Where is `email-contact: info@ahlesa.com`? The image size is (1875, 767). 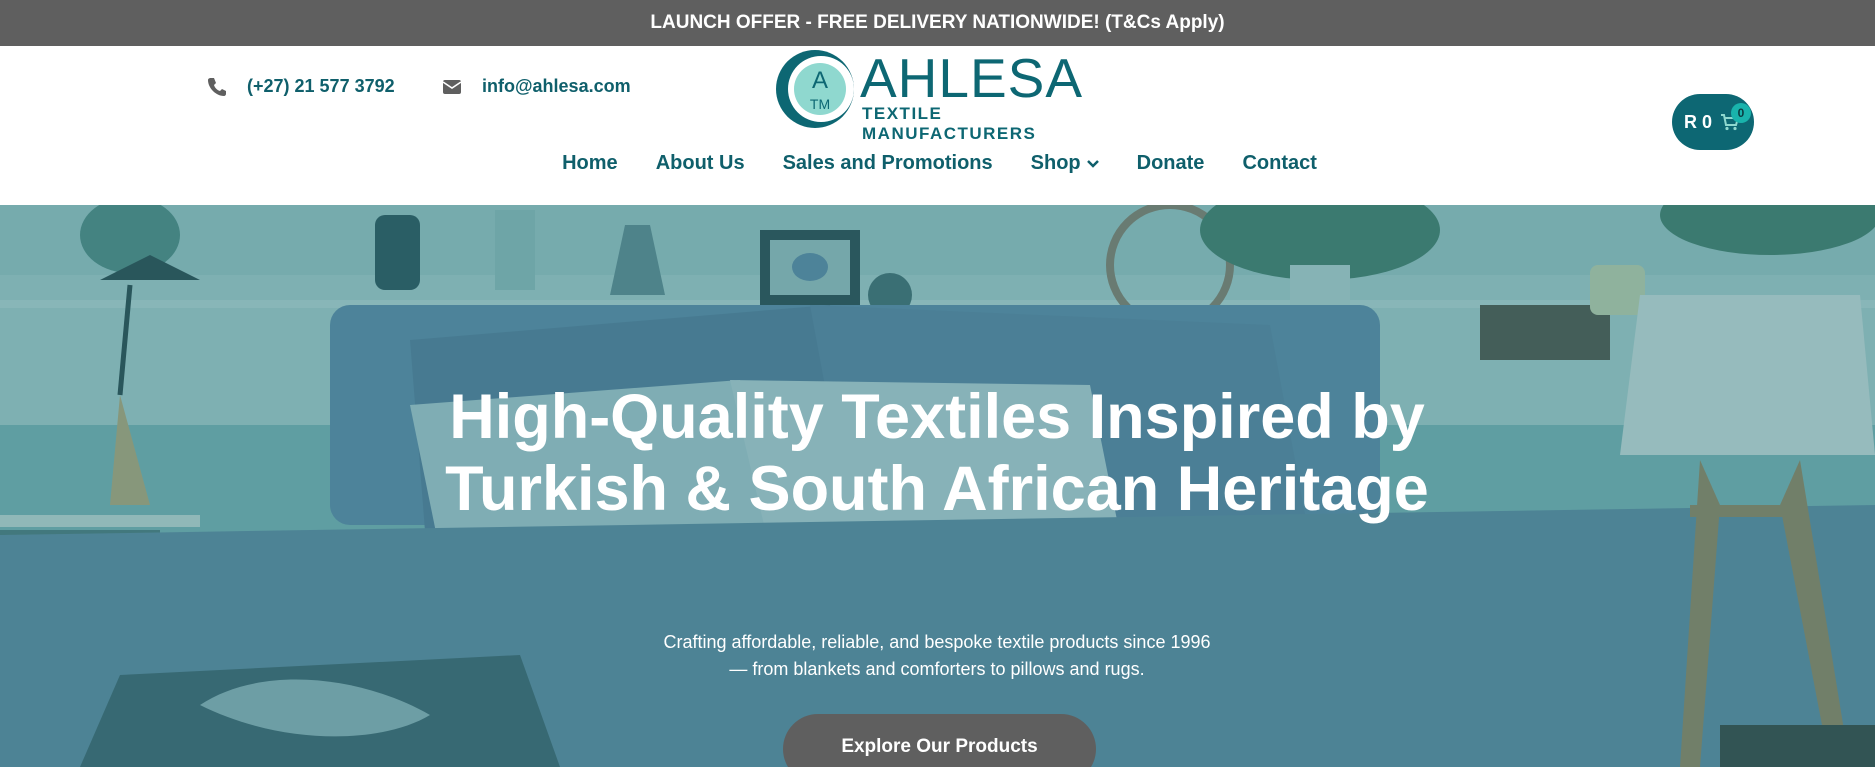 email-contact: info@ahlesa.com is located at coordinates (536, 86).